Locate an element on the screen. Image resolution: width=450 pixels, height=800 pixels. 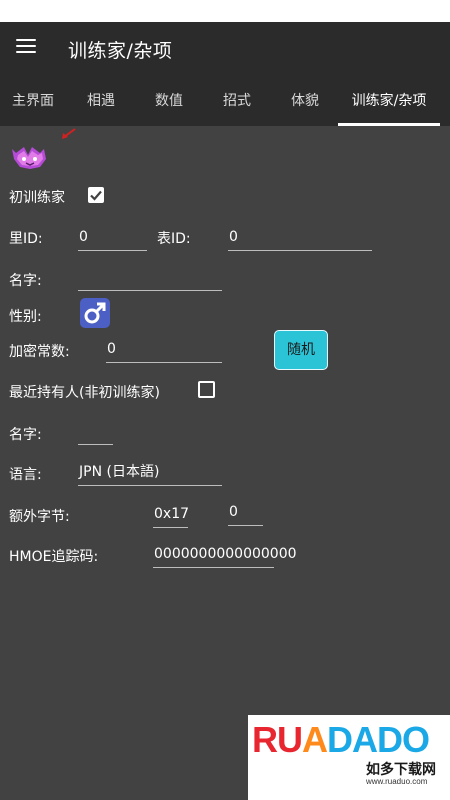
red-arrow-icon is located at coordinates (69, 133).